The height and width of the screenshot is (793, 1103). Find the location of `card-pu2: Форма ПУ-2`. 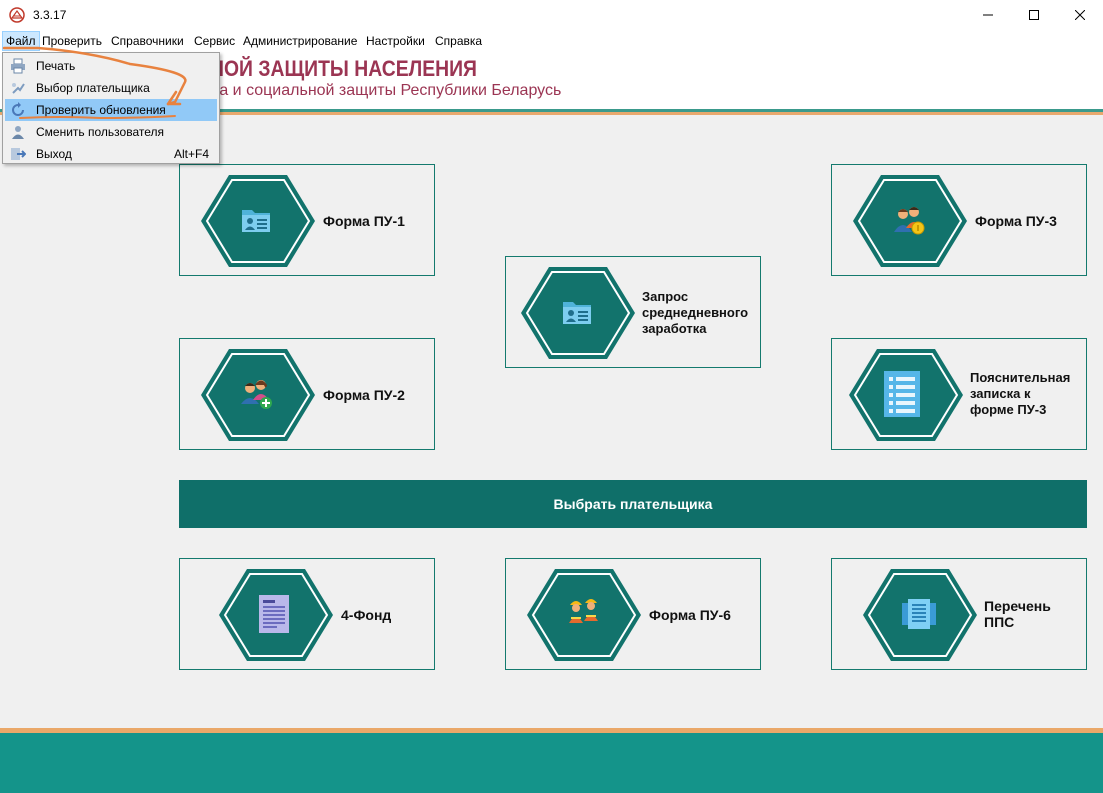

card-pu2: Форма ПУ-2 is located at coordinates (307, 394).